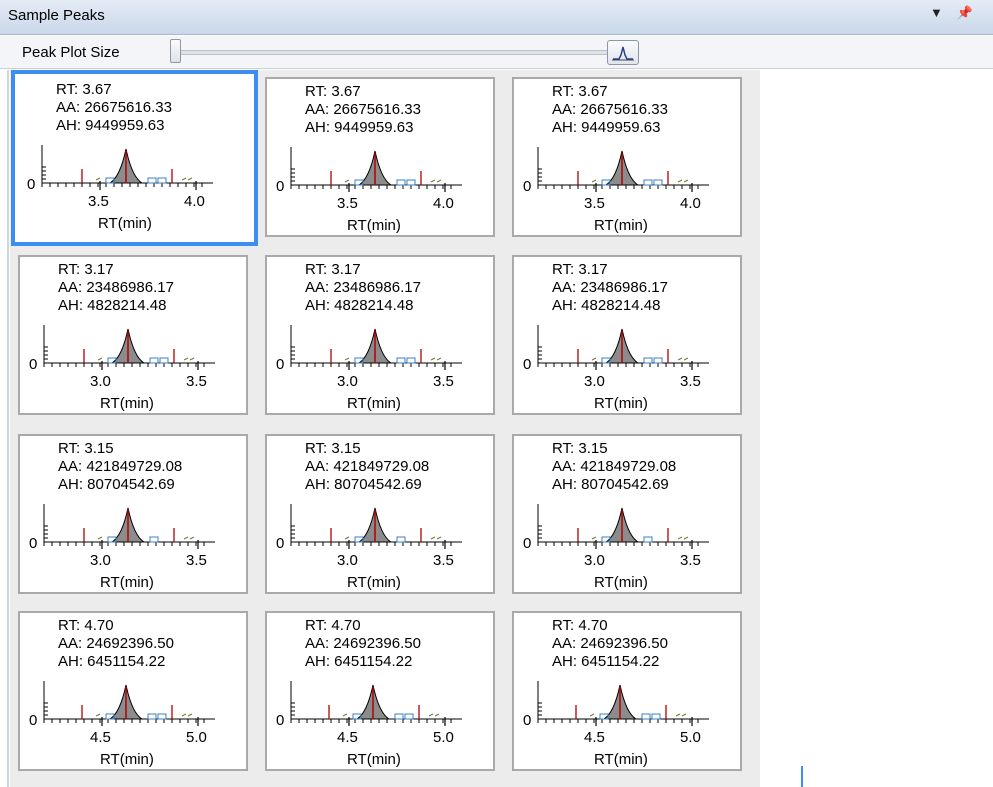 The height and width of the screenshot is (787, 993). I want to click on peak-plot-size-slider-track, so click(391, 52).